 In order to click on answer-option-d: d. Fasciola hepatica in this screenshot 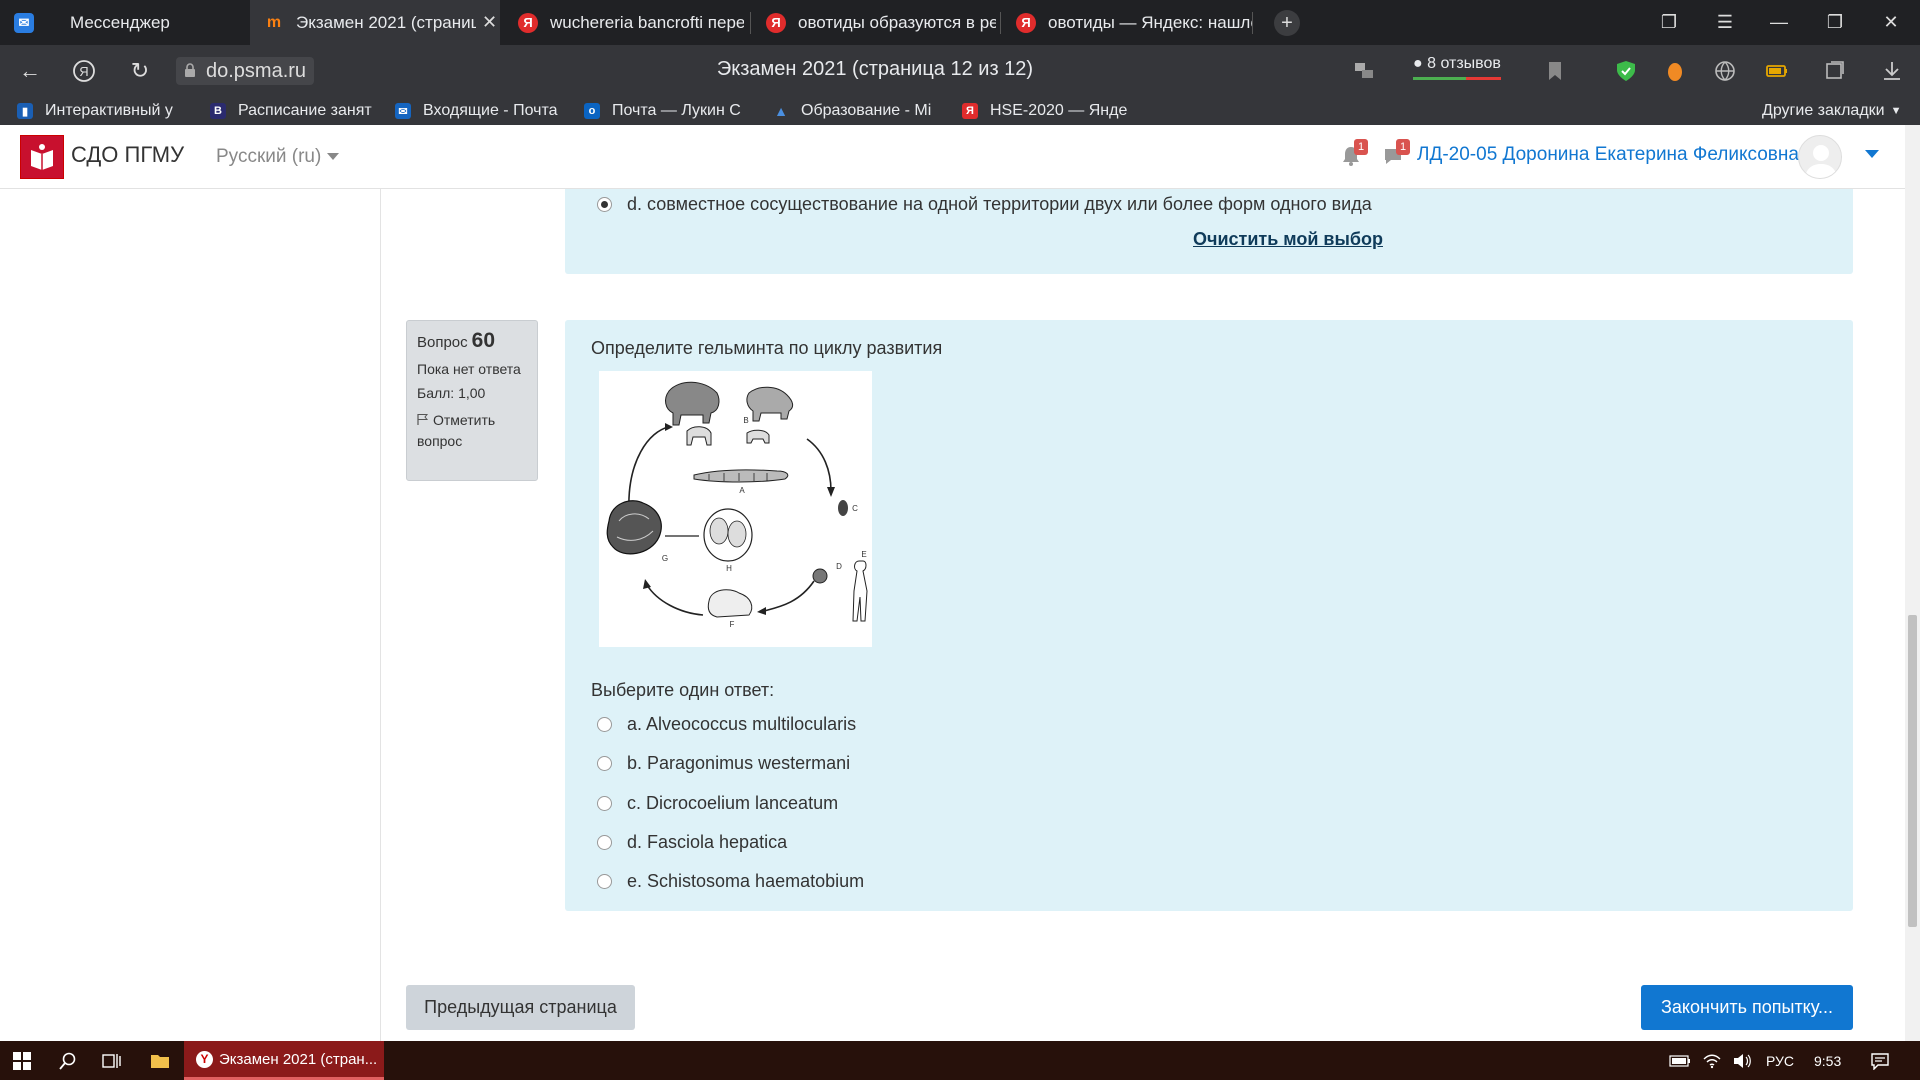, I will do `click(707, 842)`.